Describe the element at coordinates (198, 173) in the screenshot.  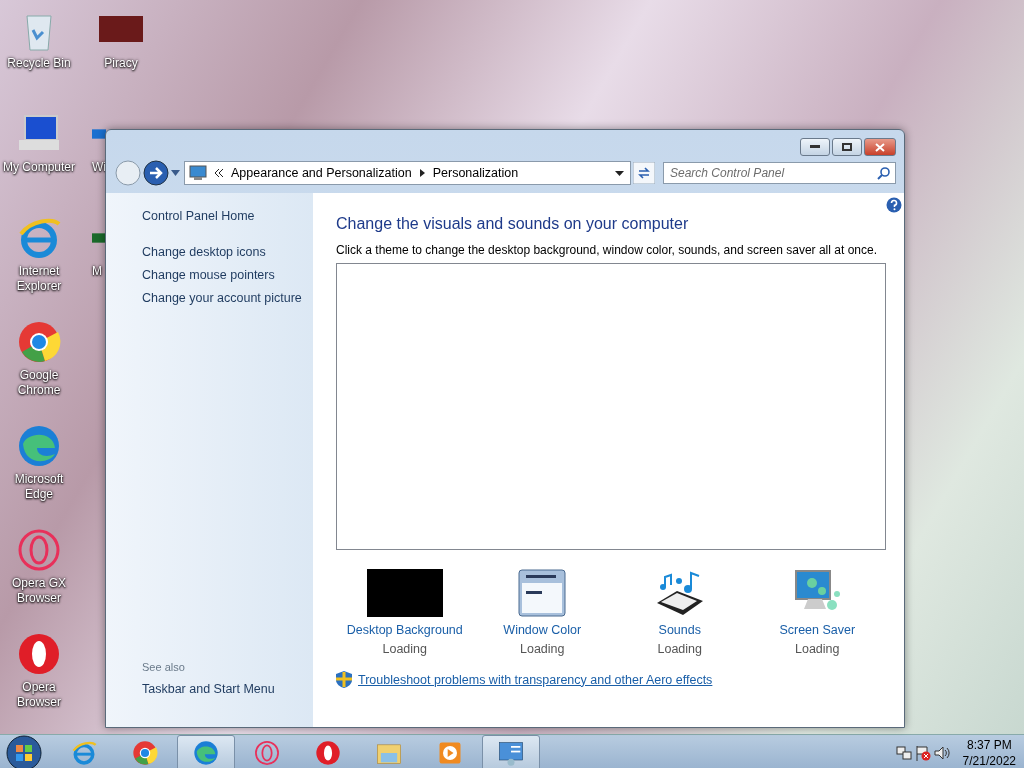
I see `control-panel-icon` at that location.